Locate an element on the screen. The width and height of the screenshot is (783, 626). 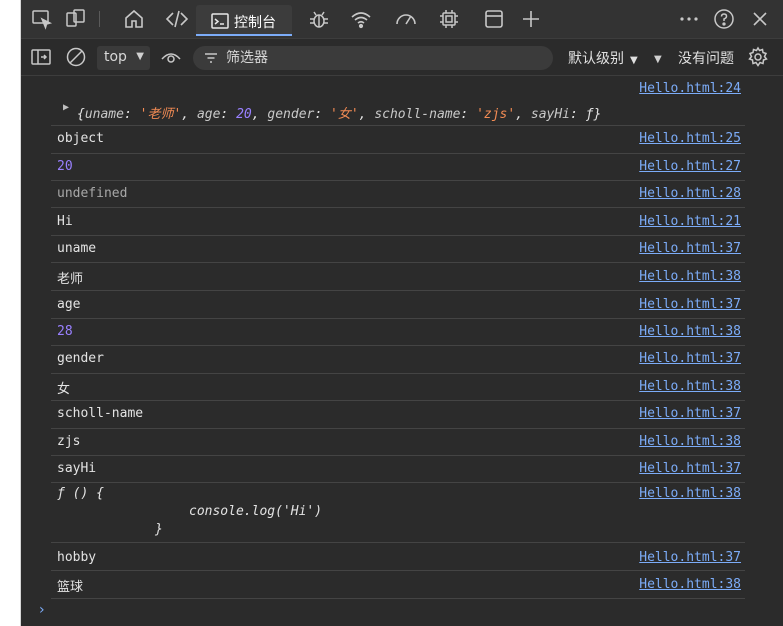
object-brace: { is located at coordinates (81, 114).